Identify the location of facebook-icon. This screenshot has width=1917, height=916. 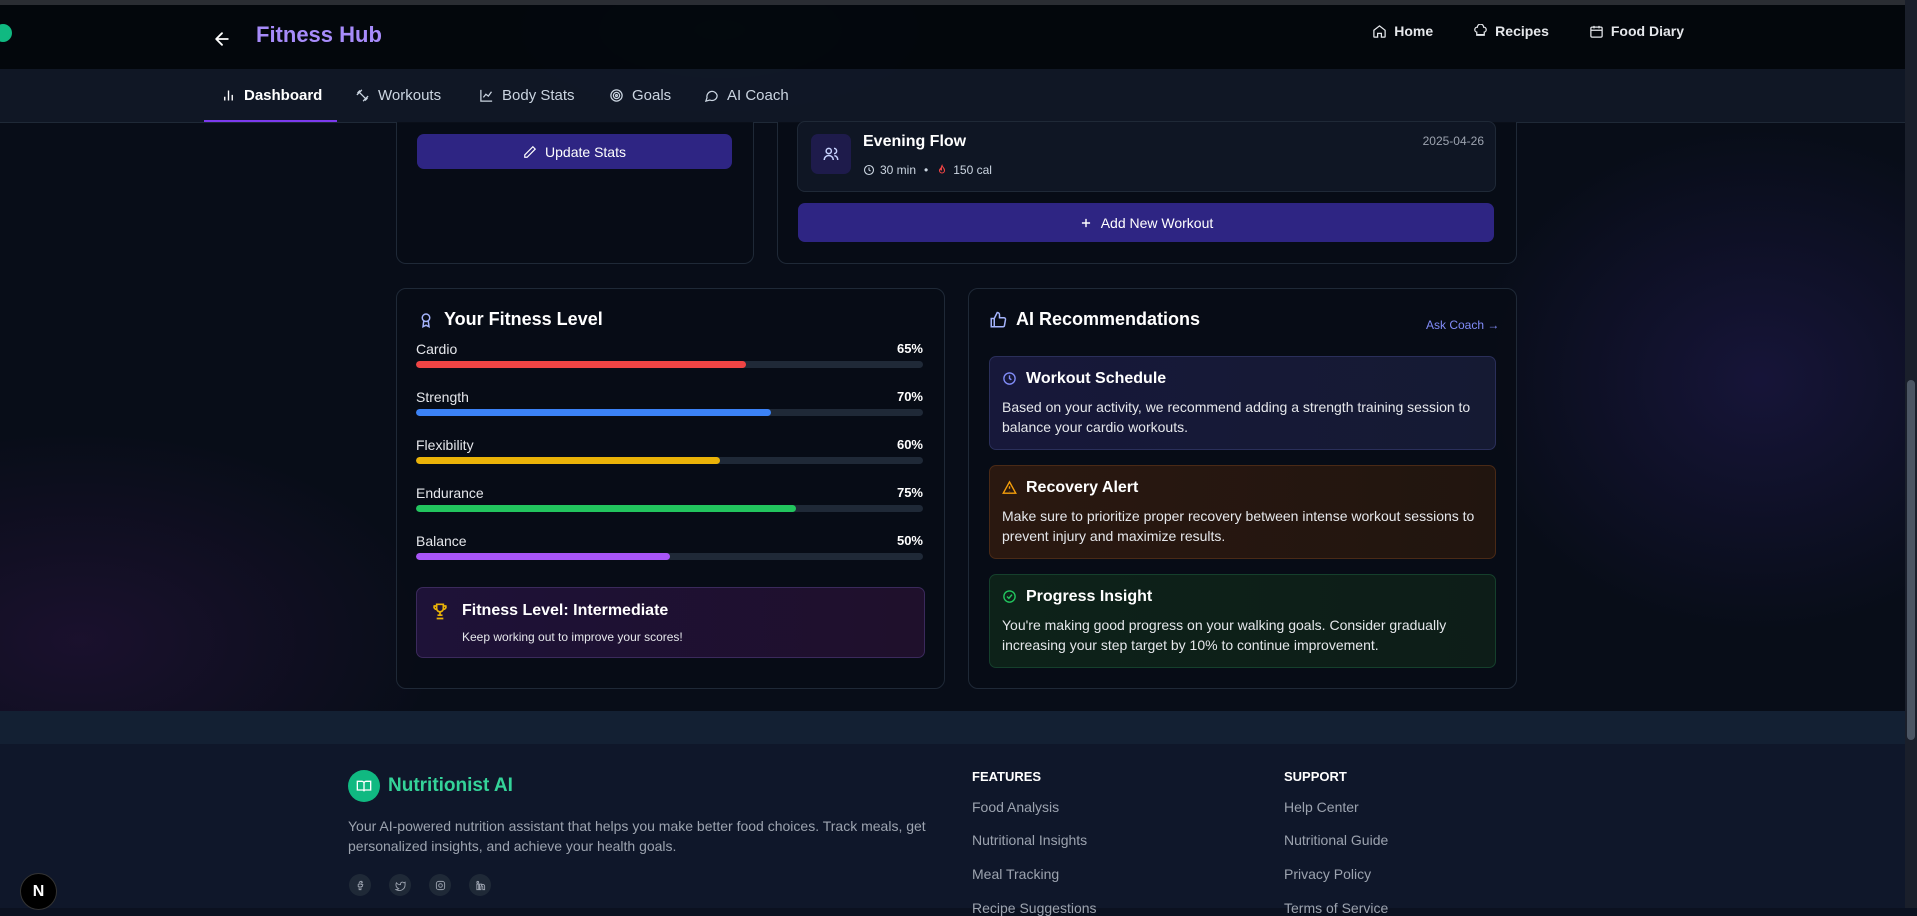
(360, 885).